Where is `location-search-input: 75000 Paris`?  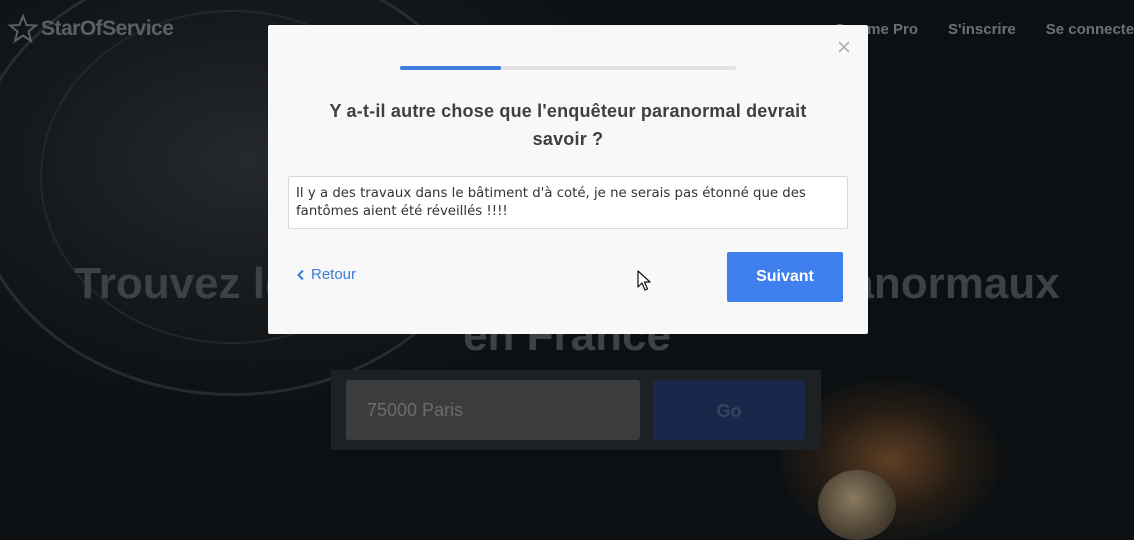 location-search-input: 75000 Paris is located at coordinates (493, 410).